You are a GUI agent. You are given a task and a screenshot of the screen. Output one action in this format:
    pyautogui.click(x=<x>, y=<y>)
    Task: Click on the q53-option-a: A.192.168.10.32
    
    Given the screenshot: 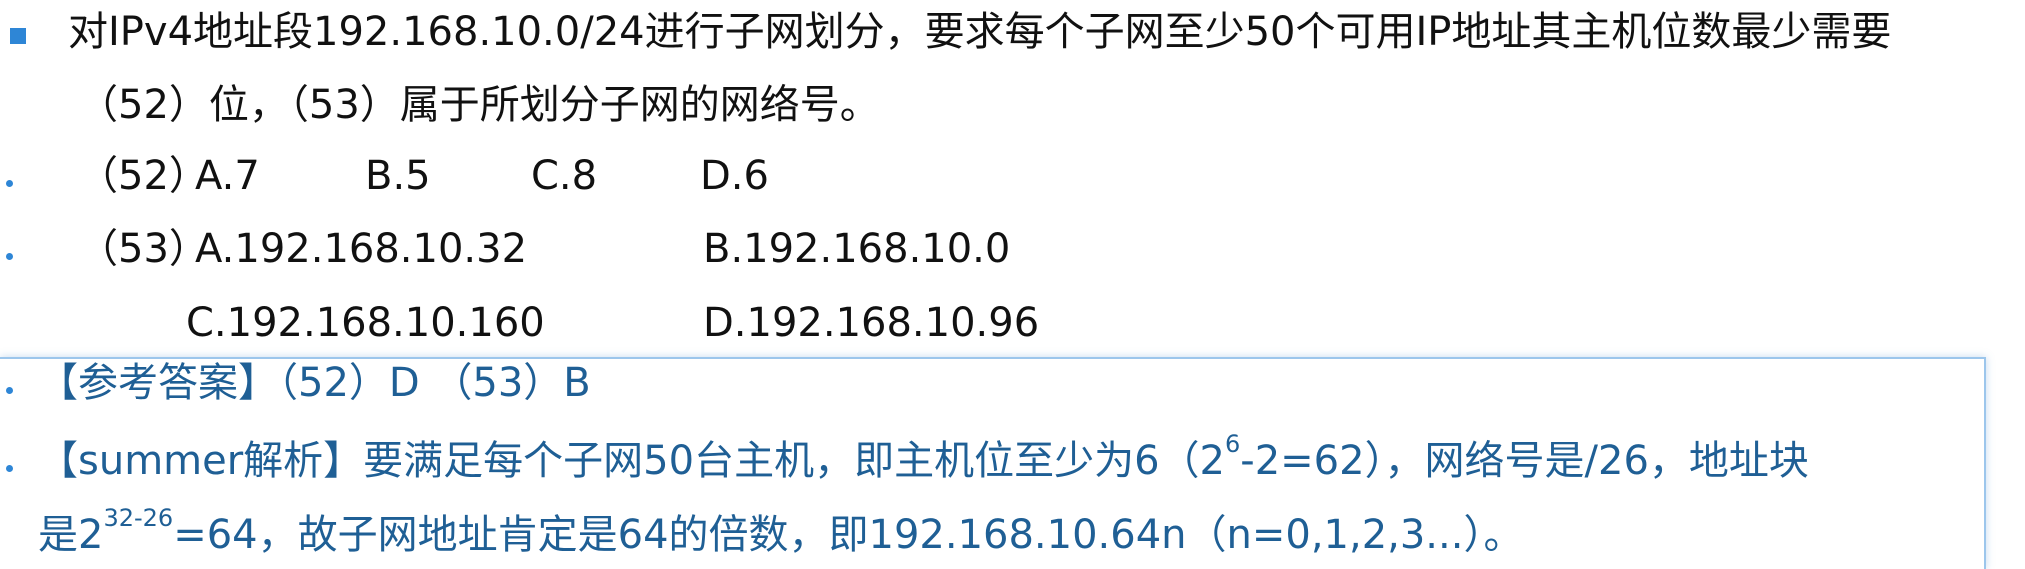 What is the action you would take?
    pyautogui.click(x=361, y=249)
    